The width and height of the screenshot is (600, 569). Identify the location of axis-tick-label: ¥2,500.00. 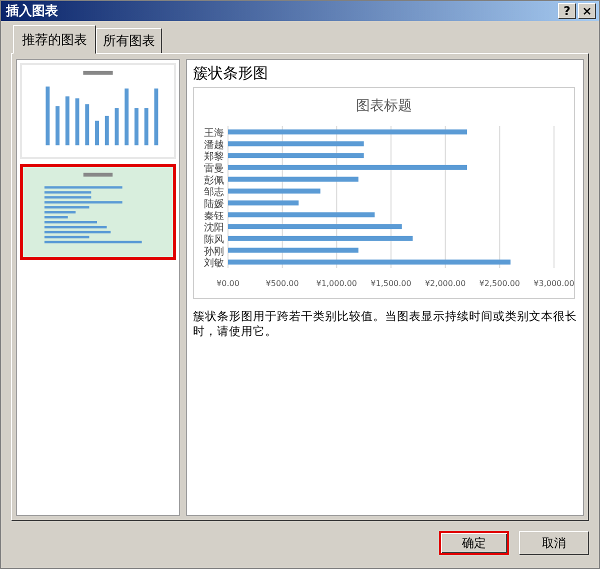
(499, 283).